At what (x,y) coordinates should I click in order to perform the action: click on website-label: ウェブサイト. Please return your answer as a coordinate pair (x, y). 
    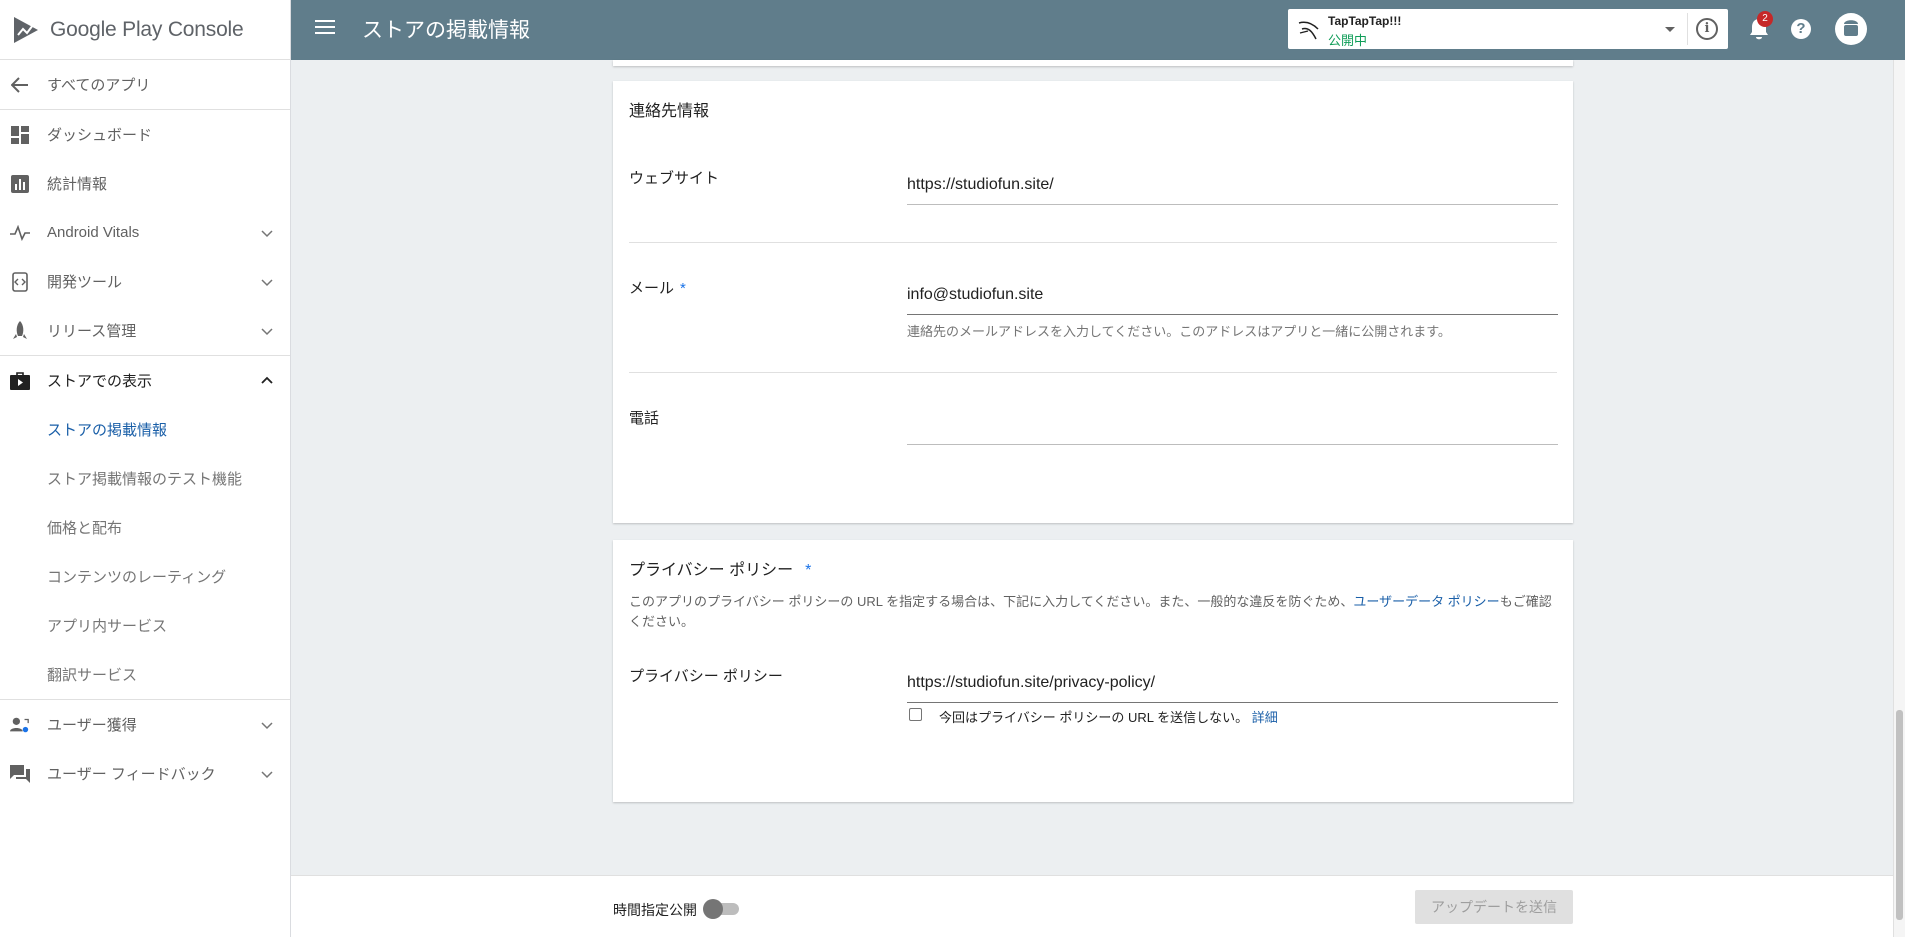
    Looking at the image, I should click on (674, 178).